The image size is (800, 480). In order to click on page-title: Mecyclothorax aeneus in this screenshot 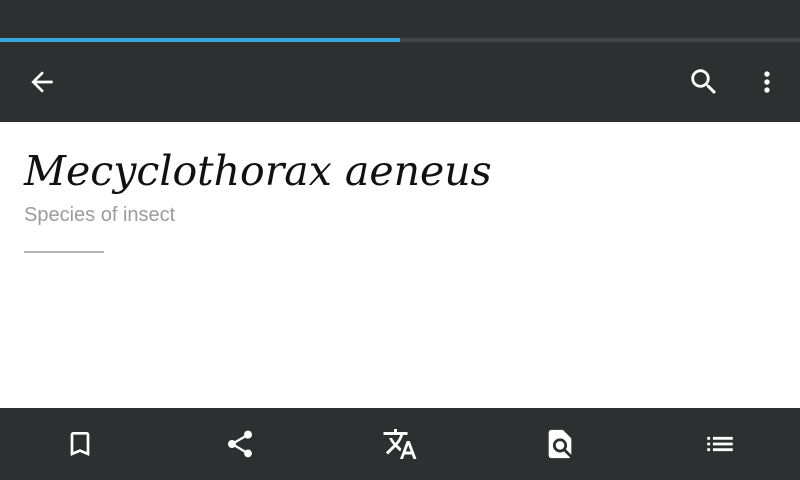, I will do `click(258, 171)`.